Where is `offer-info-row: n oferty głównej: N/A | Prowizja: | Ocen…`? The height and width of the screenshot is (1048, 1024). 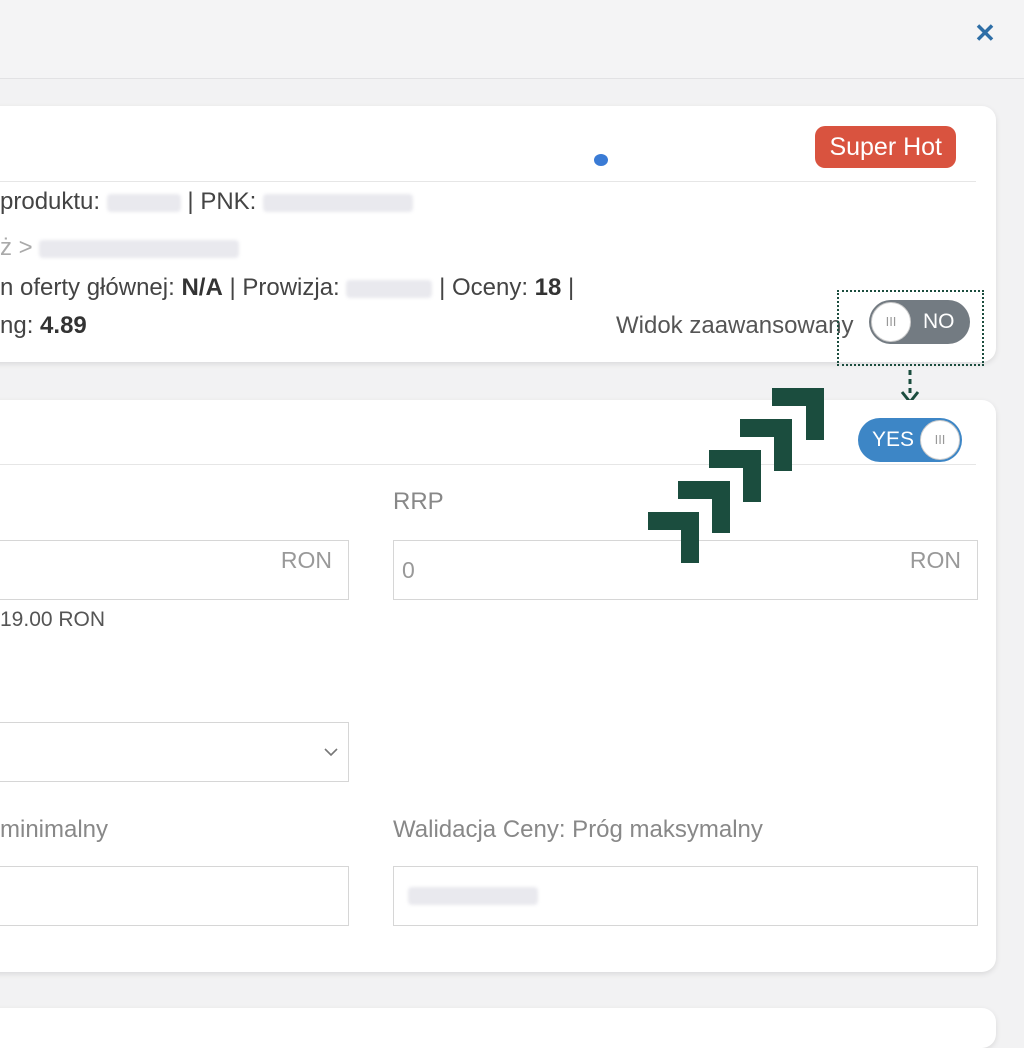 offer-info-row: n oferty głównej: N/A | Prowizja: | Ocen… is located at coordinates (287, 288).